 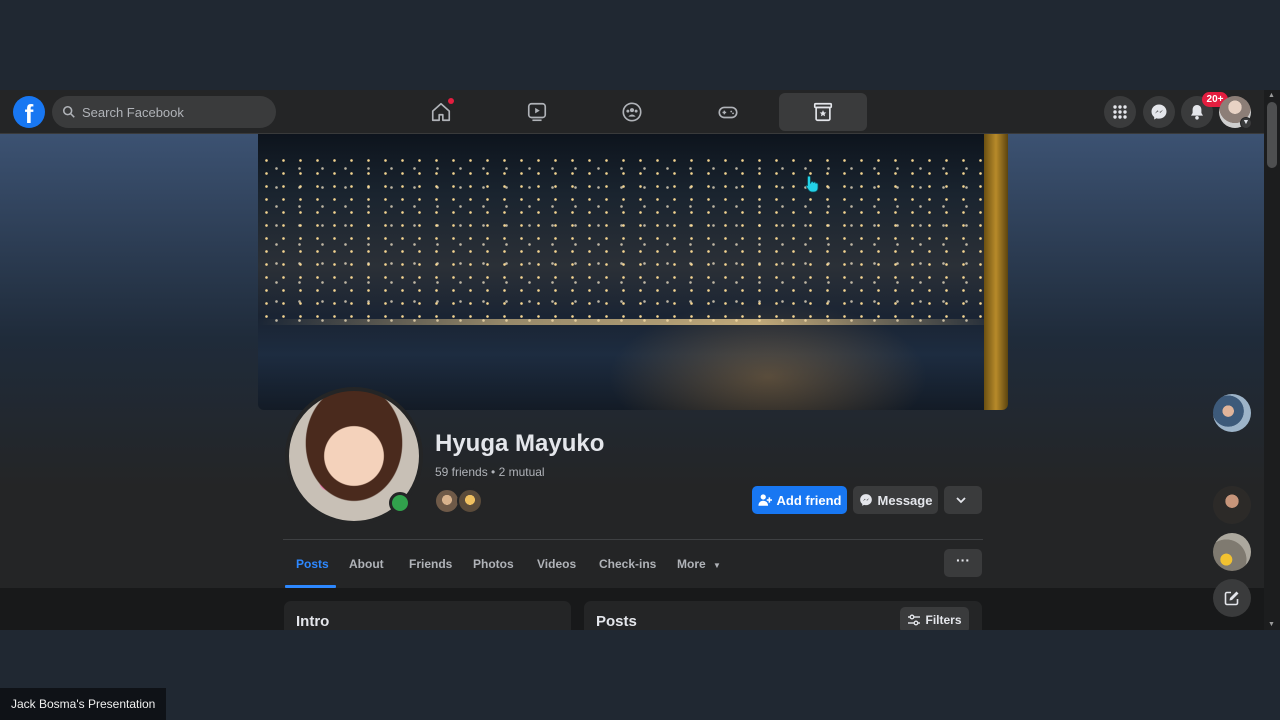 I want to click on search-input, so click(x=172, y=112).